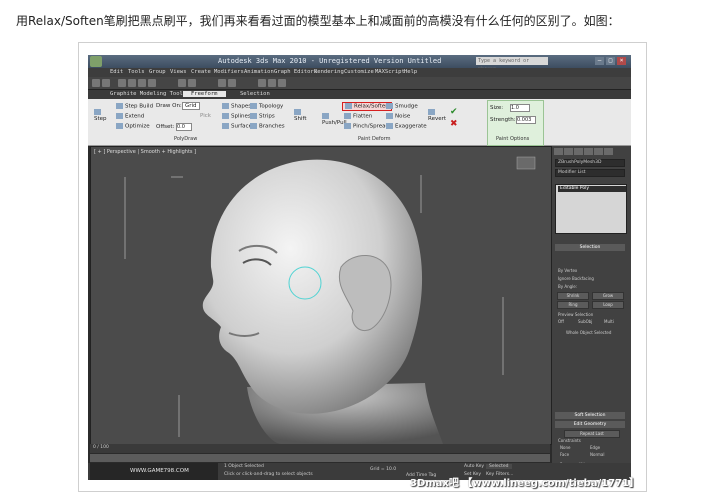  I want to click on menu-tools: Tools, so click(136, 72).